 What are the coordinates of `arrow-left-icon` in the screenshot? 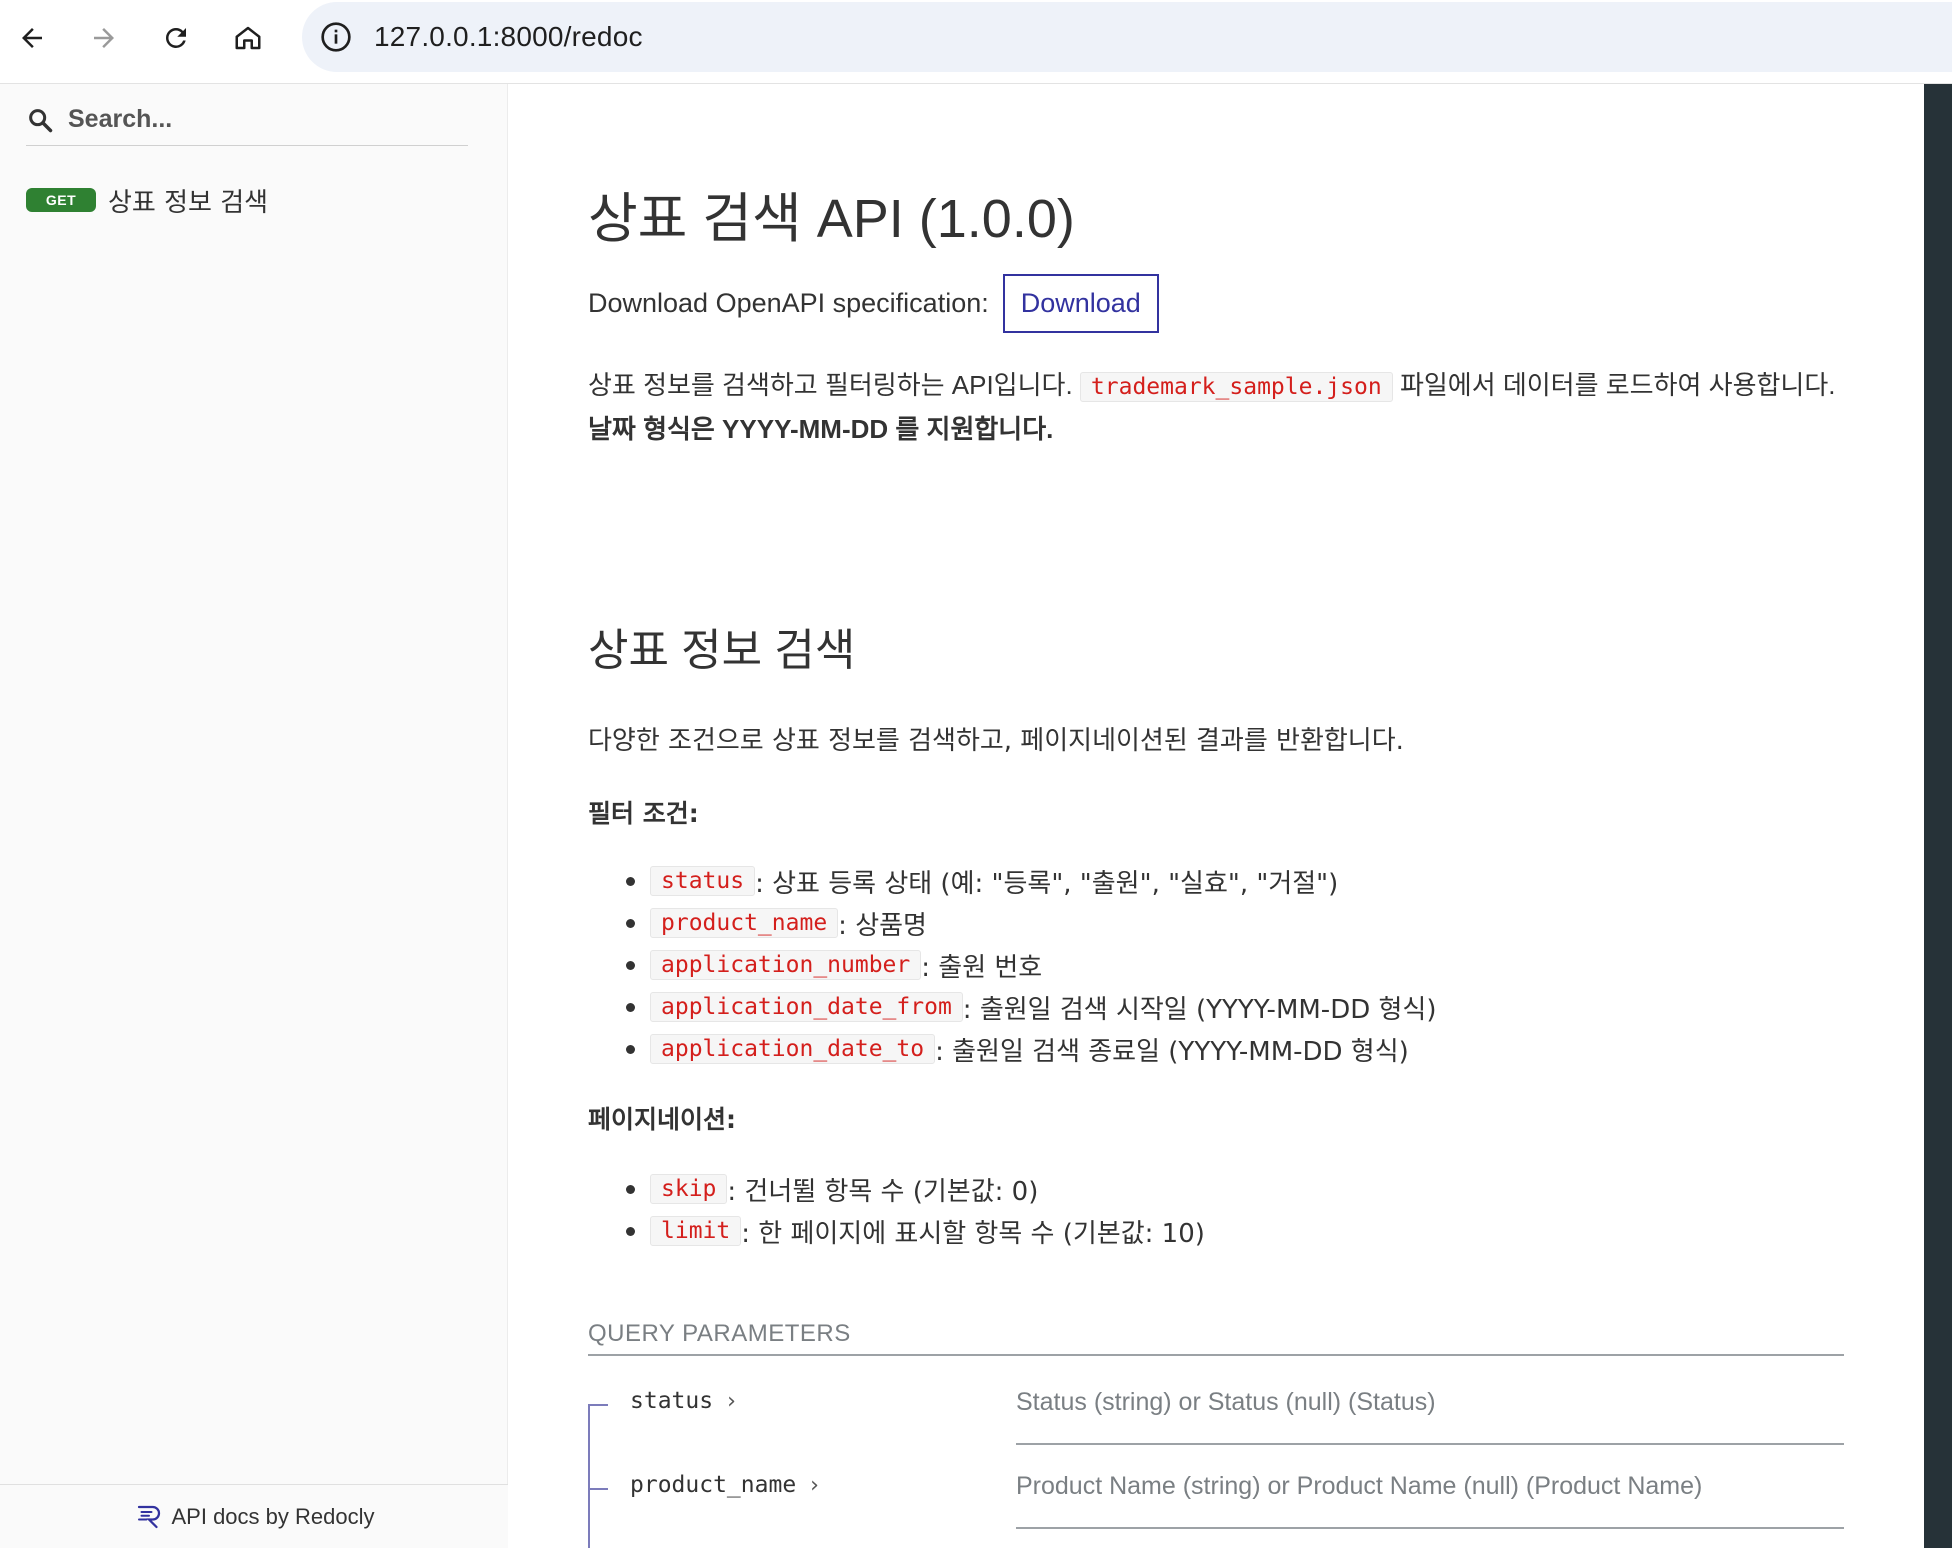 It's located at (32, 38).